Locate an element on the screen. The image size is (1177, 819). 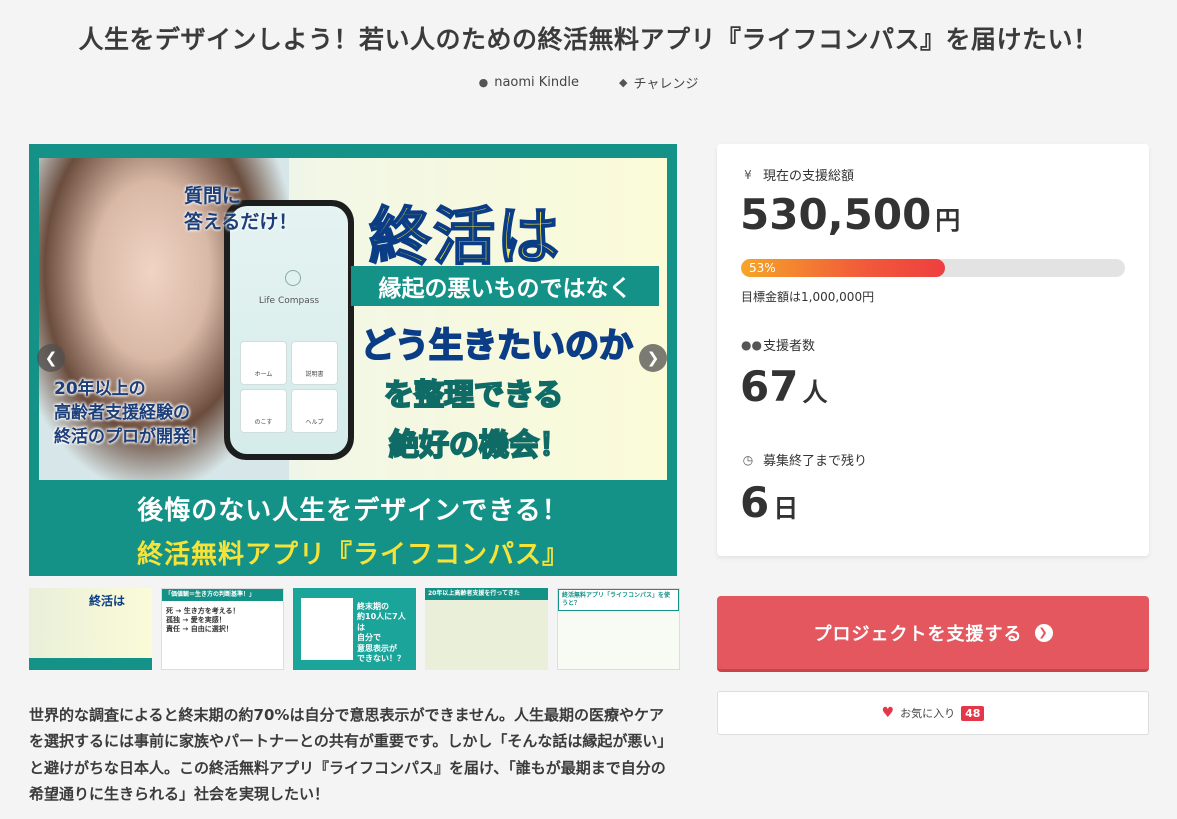
carousel-next-button: ❯ is located at coordinates (653, 358).